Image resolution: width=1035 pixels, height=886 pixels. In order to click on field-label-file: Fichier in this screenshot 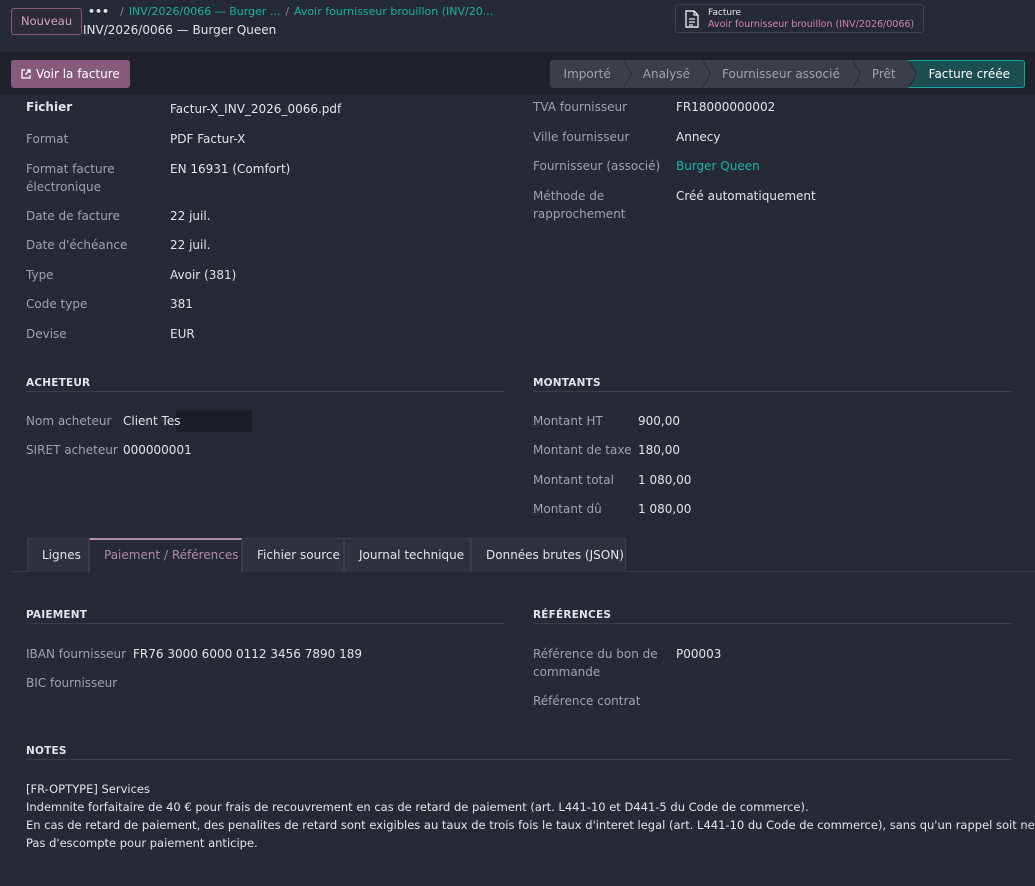, I will do `click(49, 107)`.